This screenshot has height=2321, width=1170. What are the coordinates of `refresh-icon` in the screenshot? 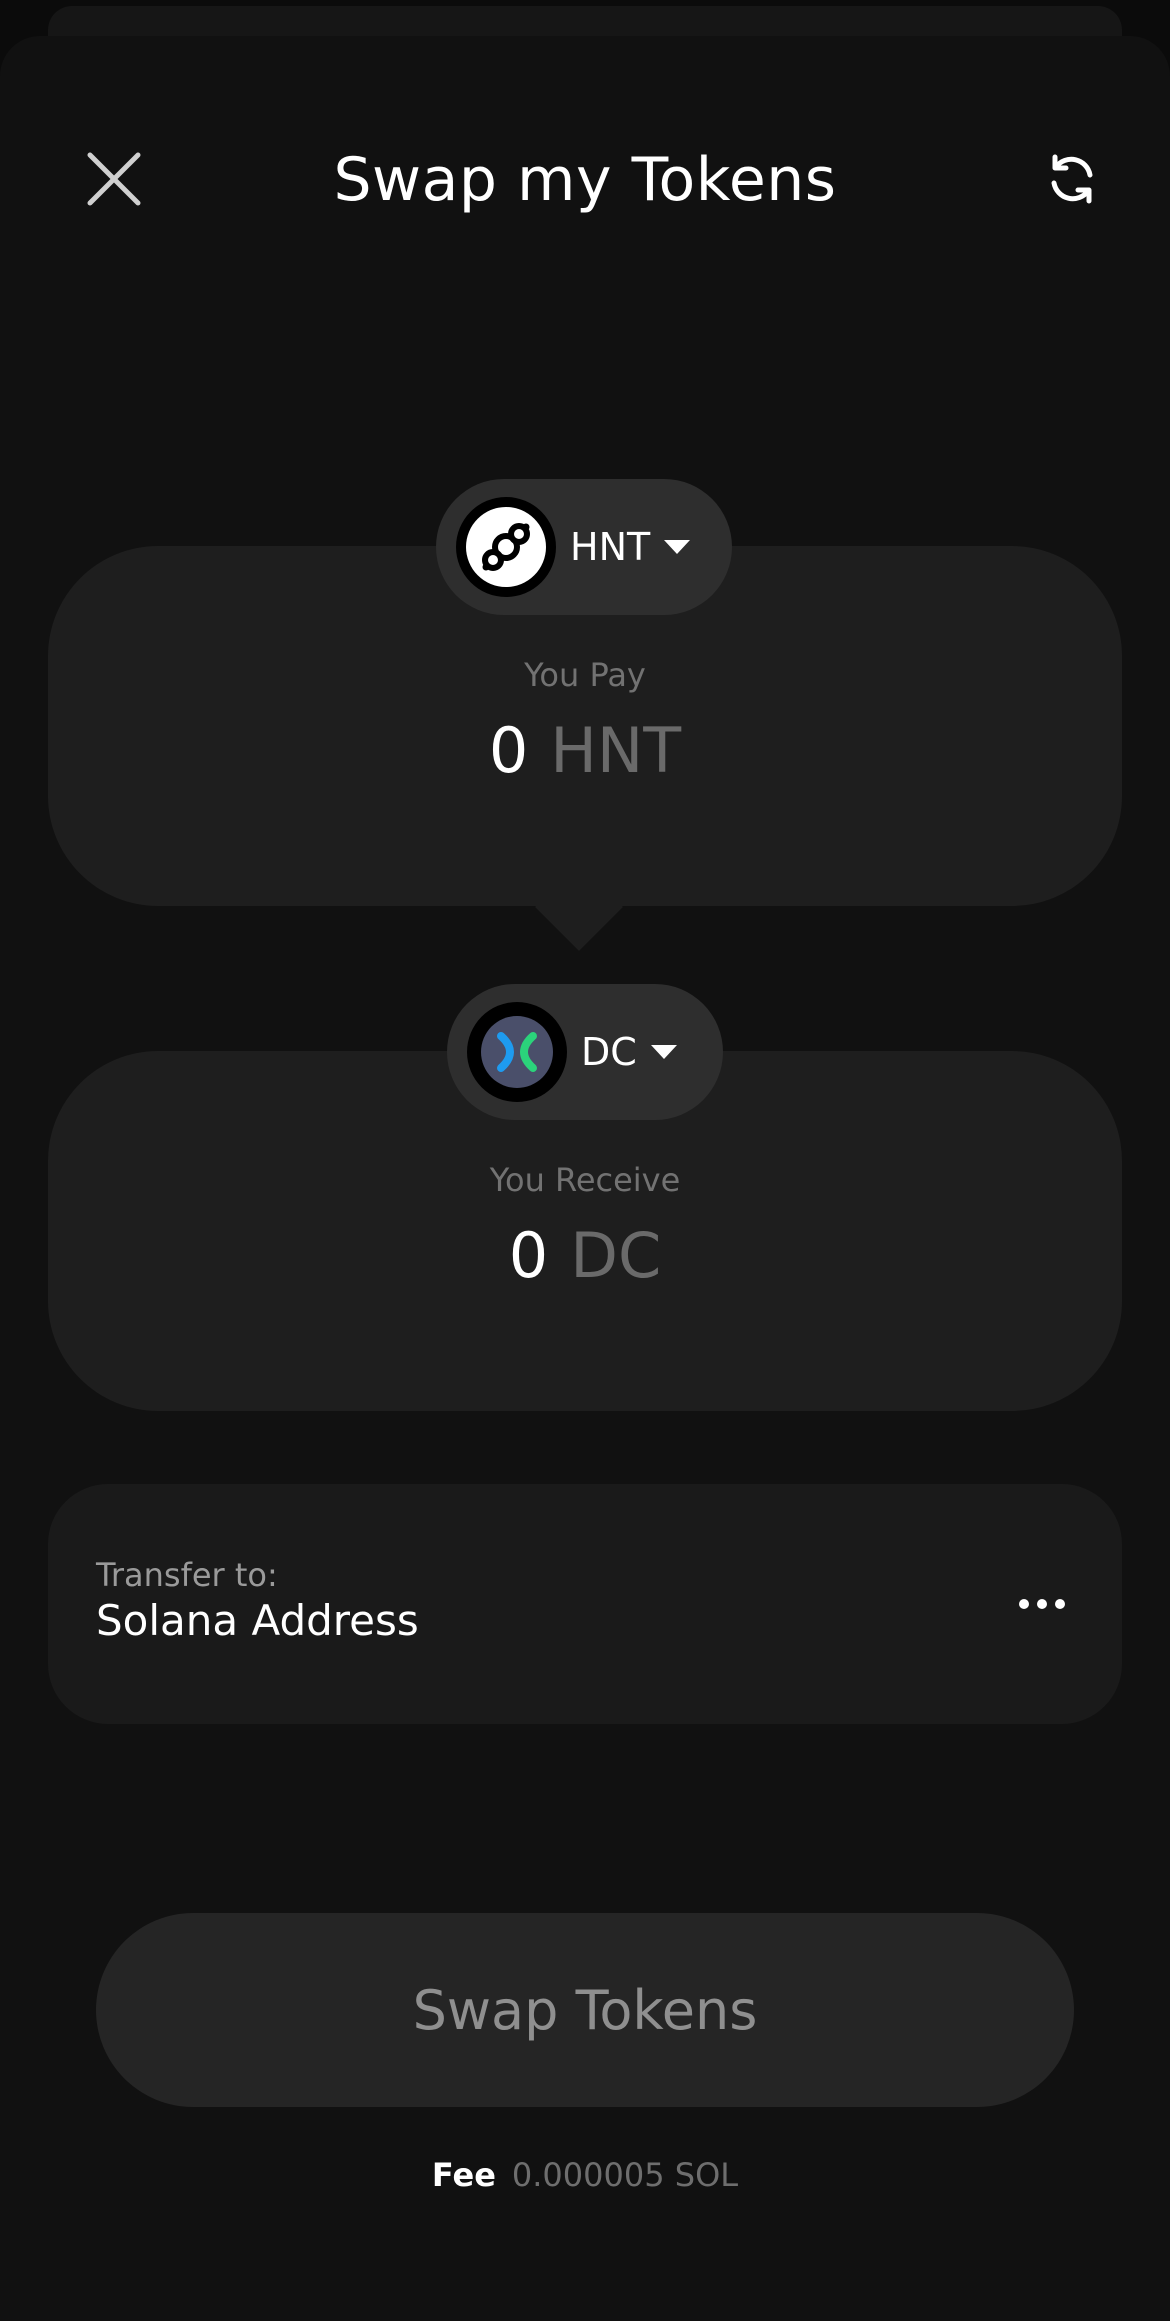 It's located at (1072, 179).